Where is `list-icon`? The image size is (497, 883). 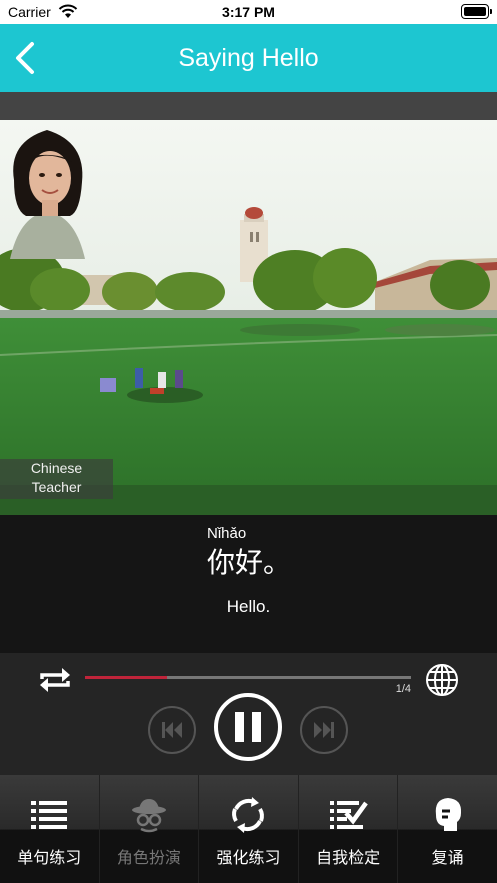
list-icon is located at coordinates (49, 815).